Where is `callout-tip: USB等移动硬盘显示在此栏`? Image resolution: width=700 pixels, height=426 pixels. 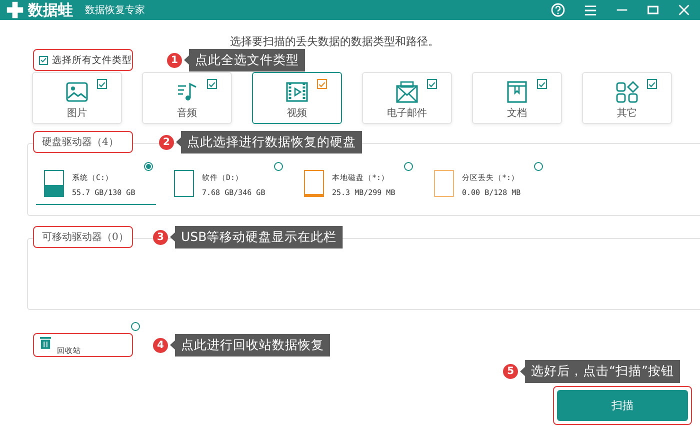
callout-tip: USB等移动硬盘显示在此栏 is located at coordinates (256, 237).